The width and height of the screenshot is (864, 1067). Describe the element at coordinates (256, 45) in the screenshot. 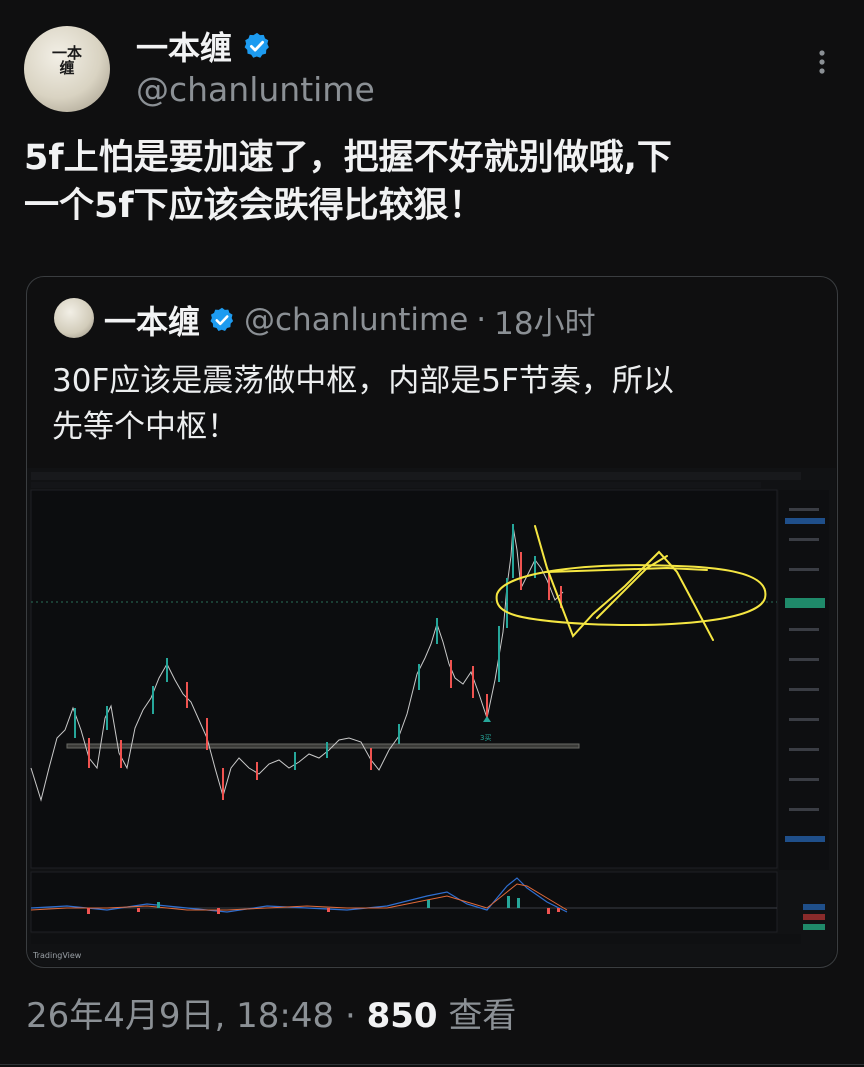

I see `verified-badge-icon` at that location.